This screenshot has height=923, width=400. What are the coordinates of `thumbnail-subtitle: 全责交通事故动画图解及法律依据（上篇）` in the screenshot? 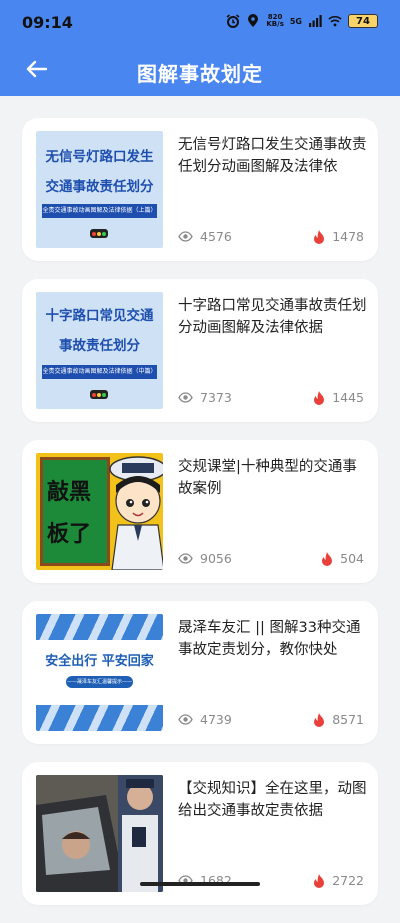 It's located at (99, 211).